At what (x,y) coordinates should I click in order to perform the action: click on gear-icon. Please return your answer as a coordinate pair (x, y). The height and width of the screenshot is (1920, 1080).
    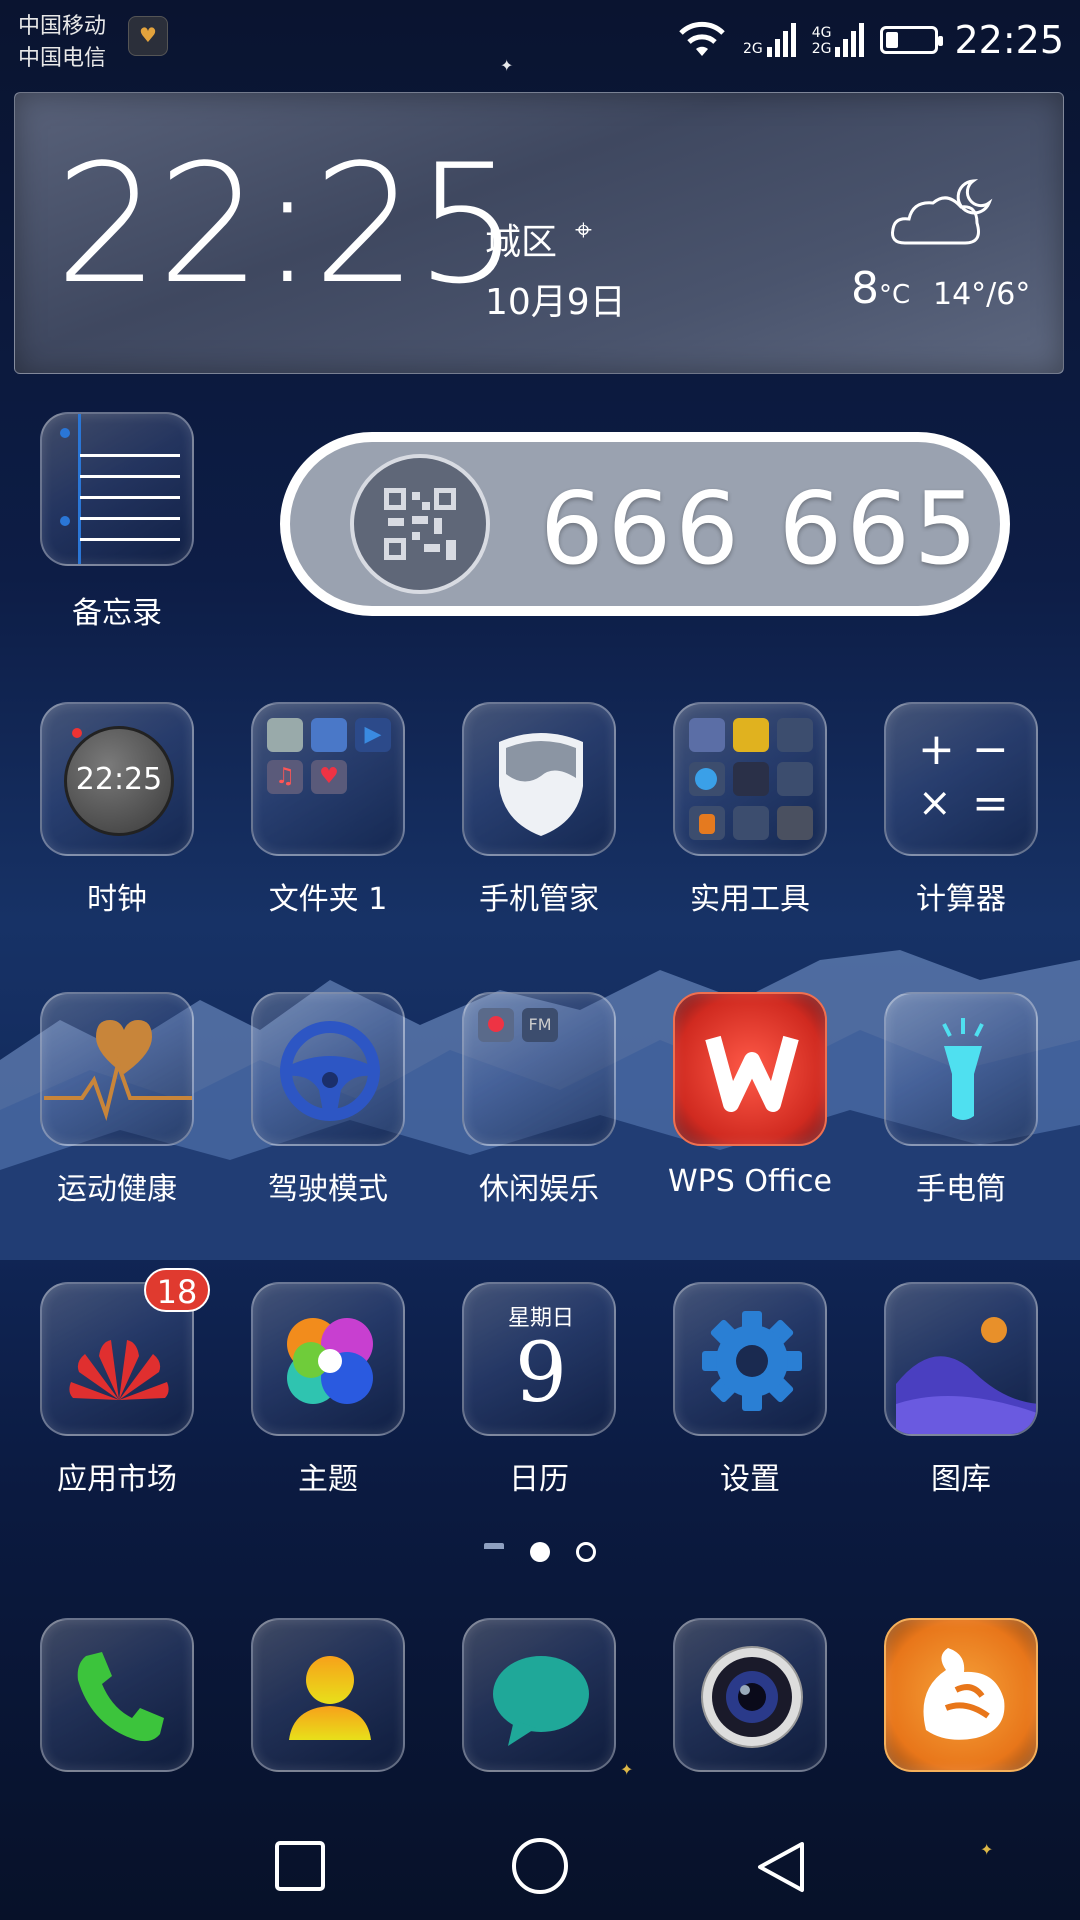
    Looking at the image, I should click on (752, 1361).